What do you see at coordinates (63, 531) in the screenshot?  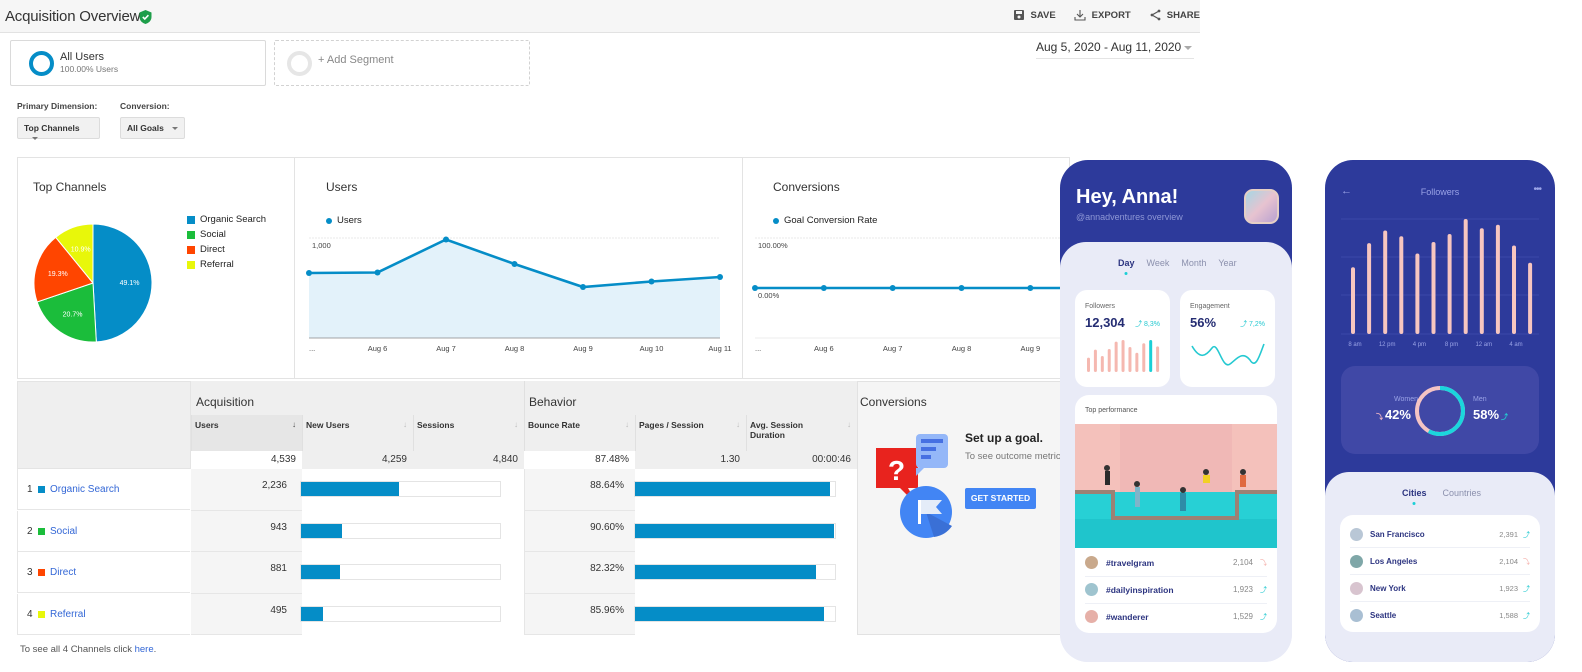 I see `channel-link: Social` at bounding box center [63, 531].